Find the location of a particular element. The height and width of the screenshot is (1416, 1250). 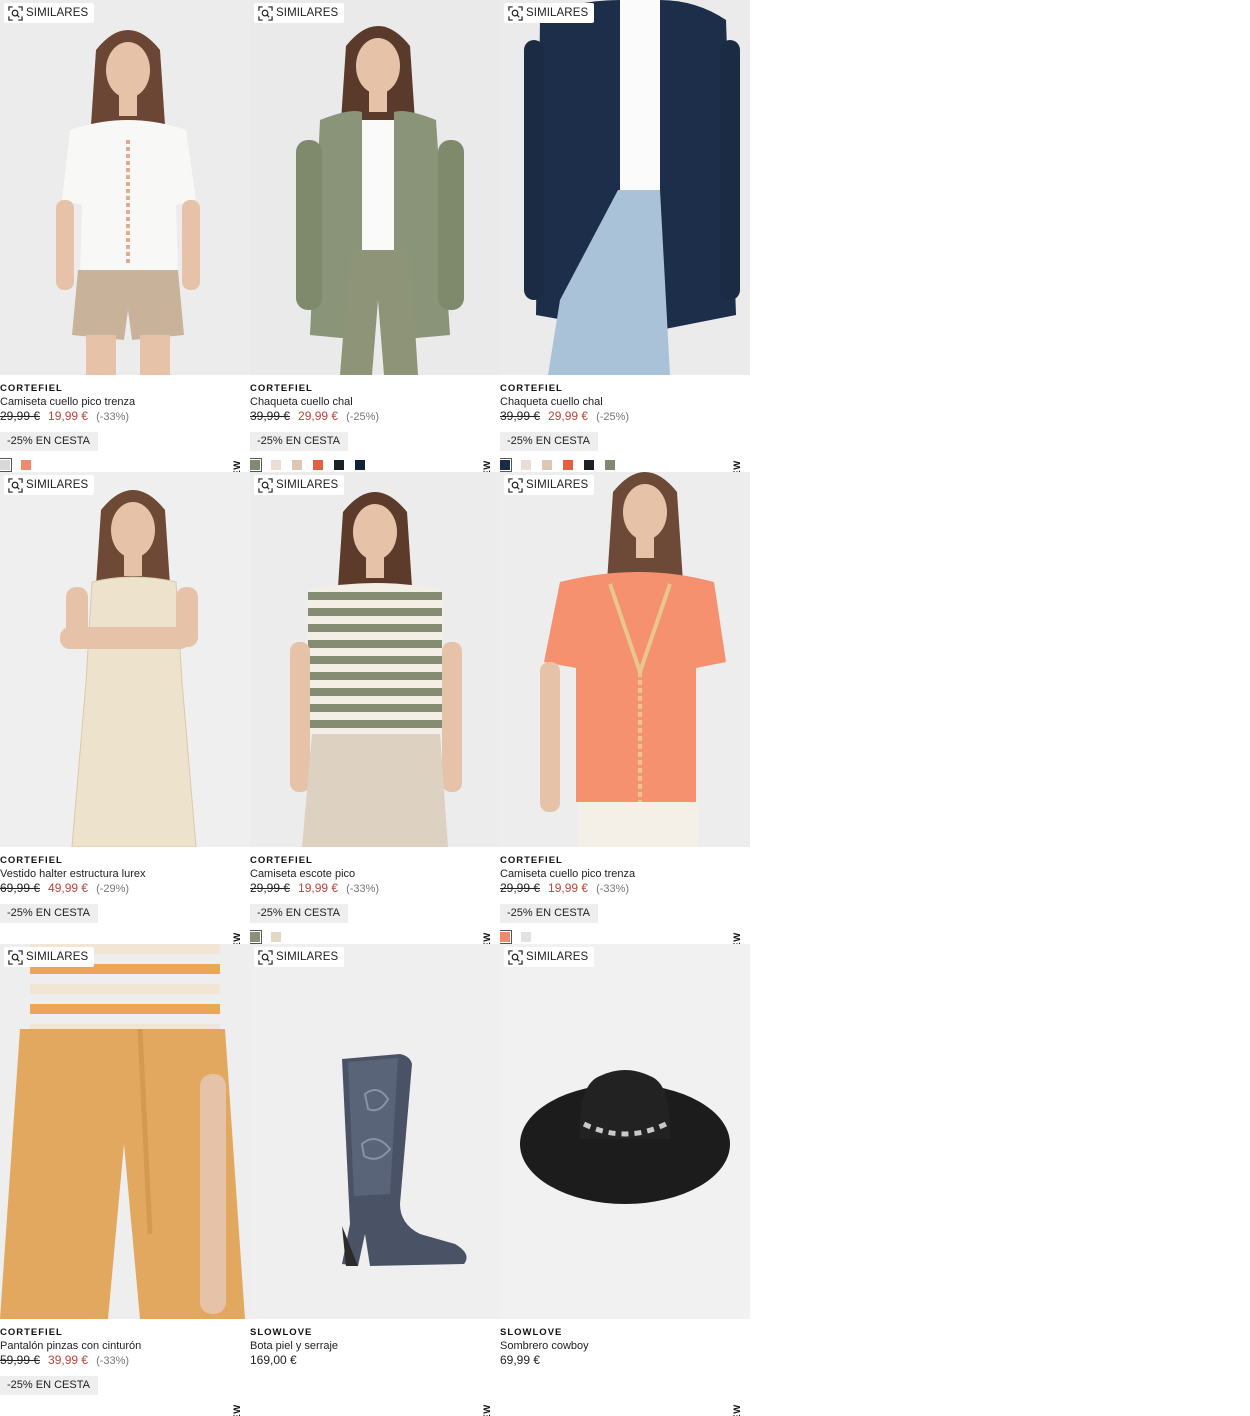

price-row: 69,99 € 49,99 € (-29%) is located at coordinates (125, 889).